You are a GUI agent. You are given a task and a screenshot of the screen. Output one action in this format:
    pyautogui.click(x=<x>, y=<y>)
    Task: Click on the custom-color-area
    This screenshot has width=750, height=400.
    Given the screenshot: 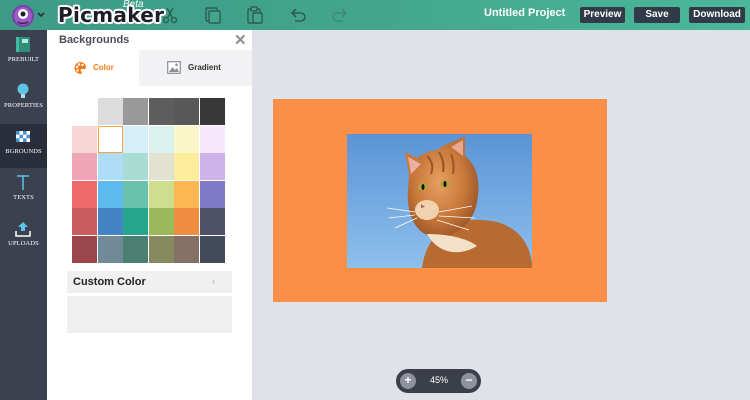 What is the action you would take?
    pyautogui.click(x=149, y=314)
    